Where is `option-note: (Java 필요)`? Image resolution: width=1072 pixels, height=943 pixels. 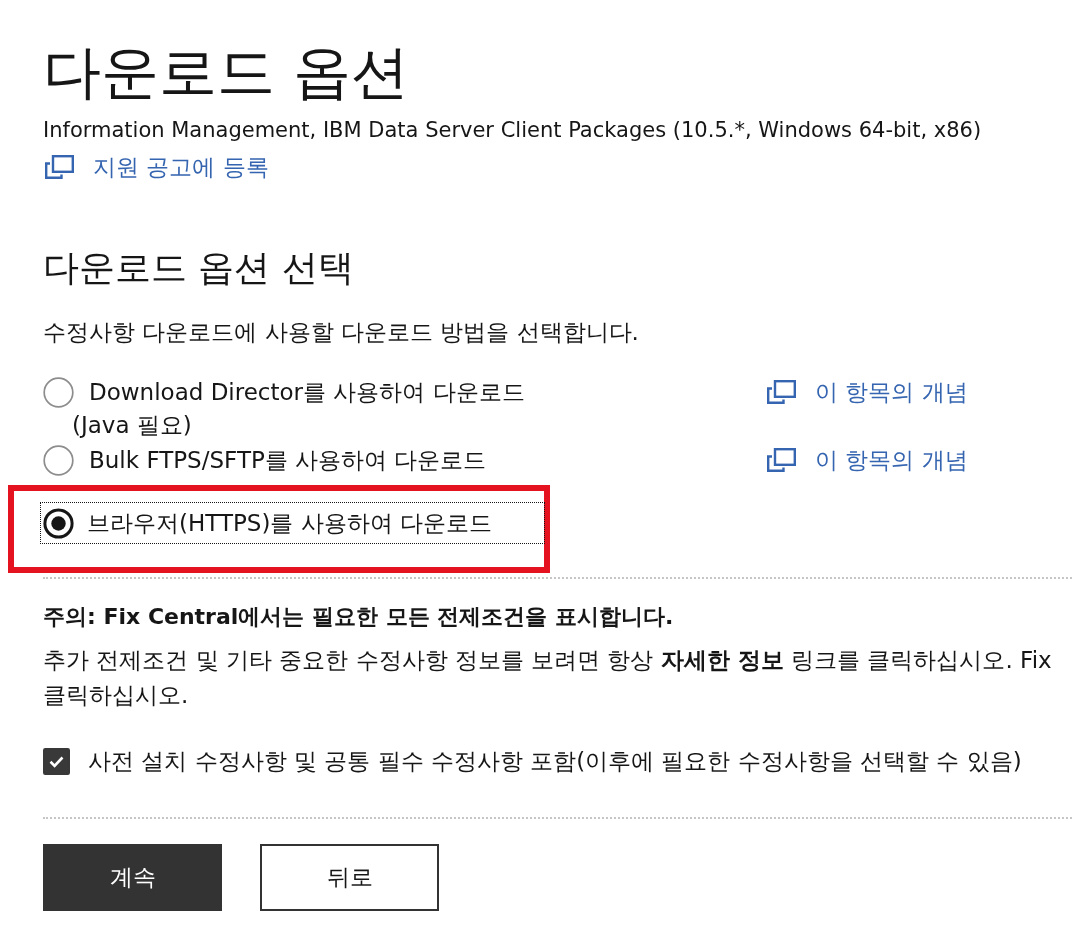
option-note: (Java 필요) is located at coordinates (131, 425).